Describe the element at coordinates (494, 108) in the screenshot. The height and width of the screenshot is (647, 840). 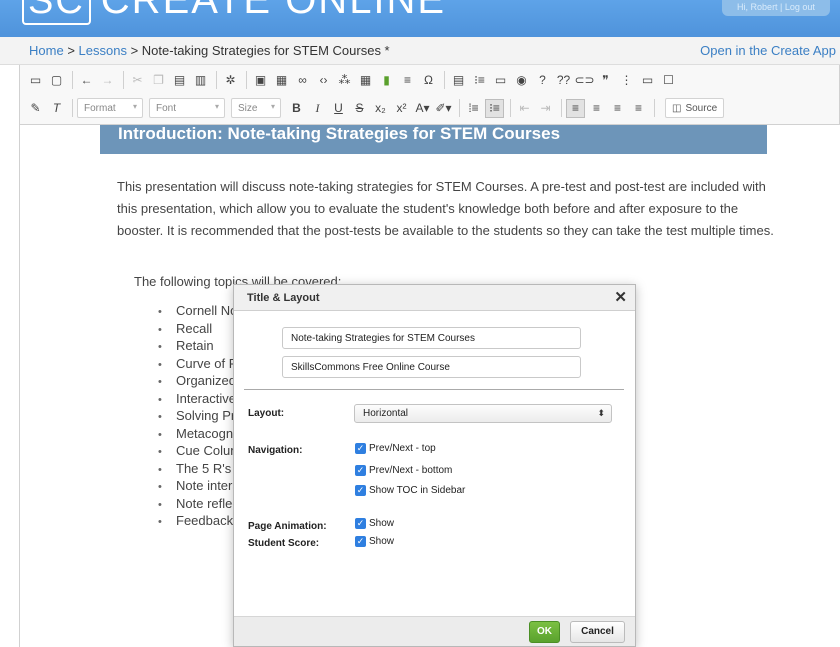
I see `bulleted-list-icon: ⁝≡` at that location.